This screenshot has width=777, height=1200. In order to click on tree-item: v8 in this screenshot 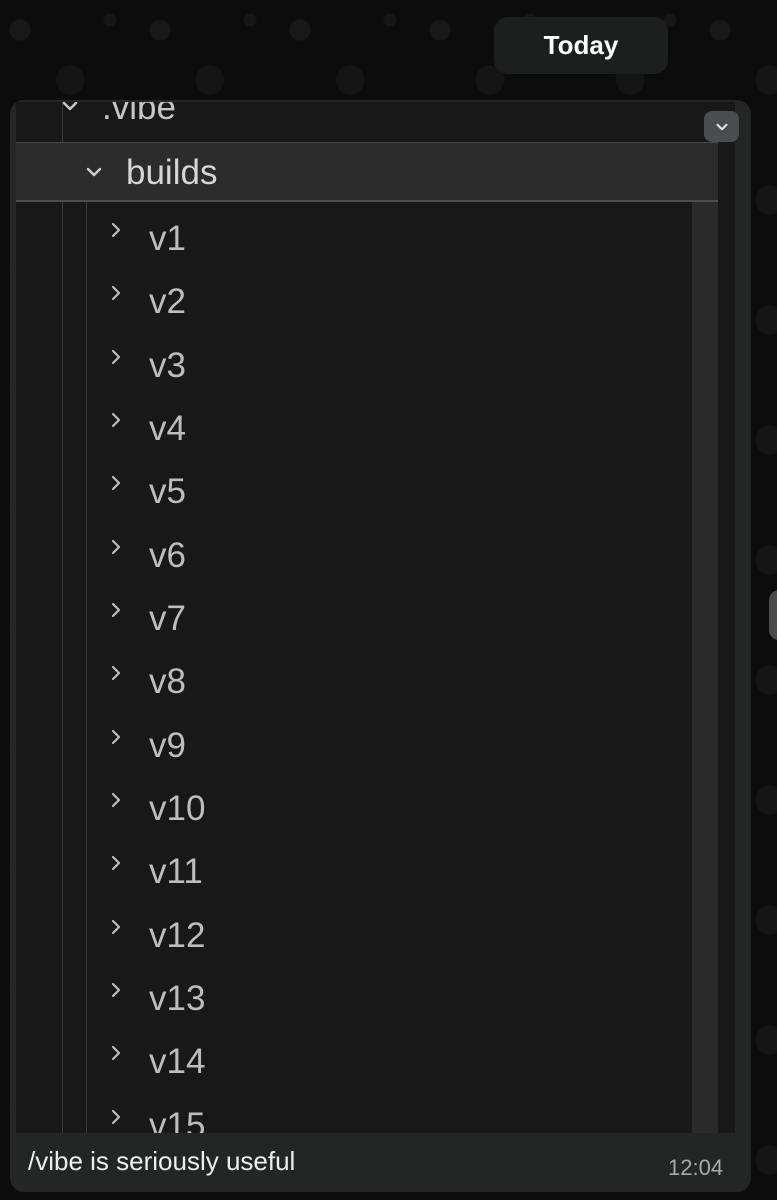, I will do `click(354, 676)`.